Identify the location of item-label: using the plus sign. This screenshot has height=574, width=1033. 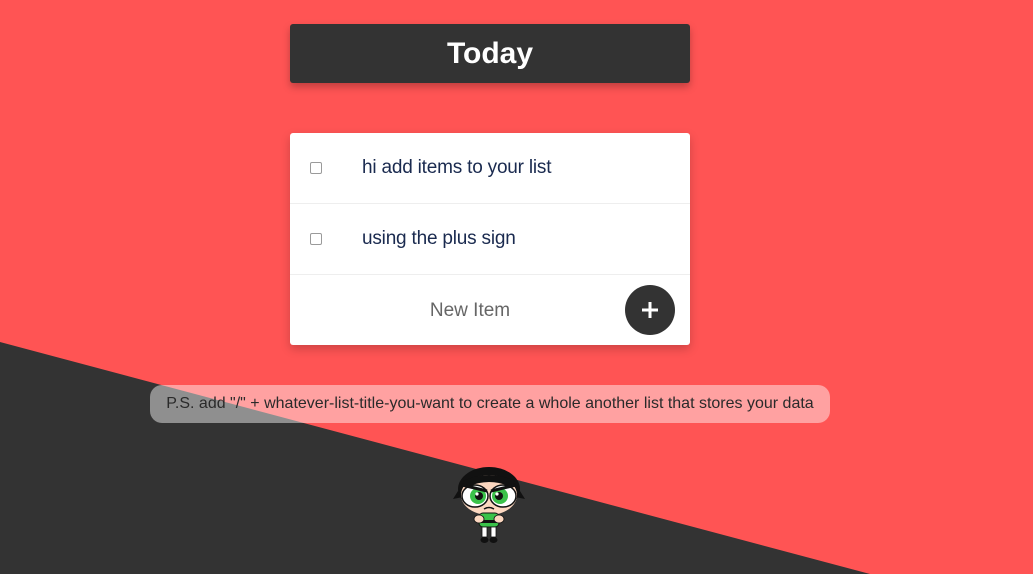
(439, 238).